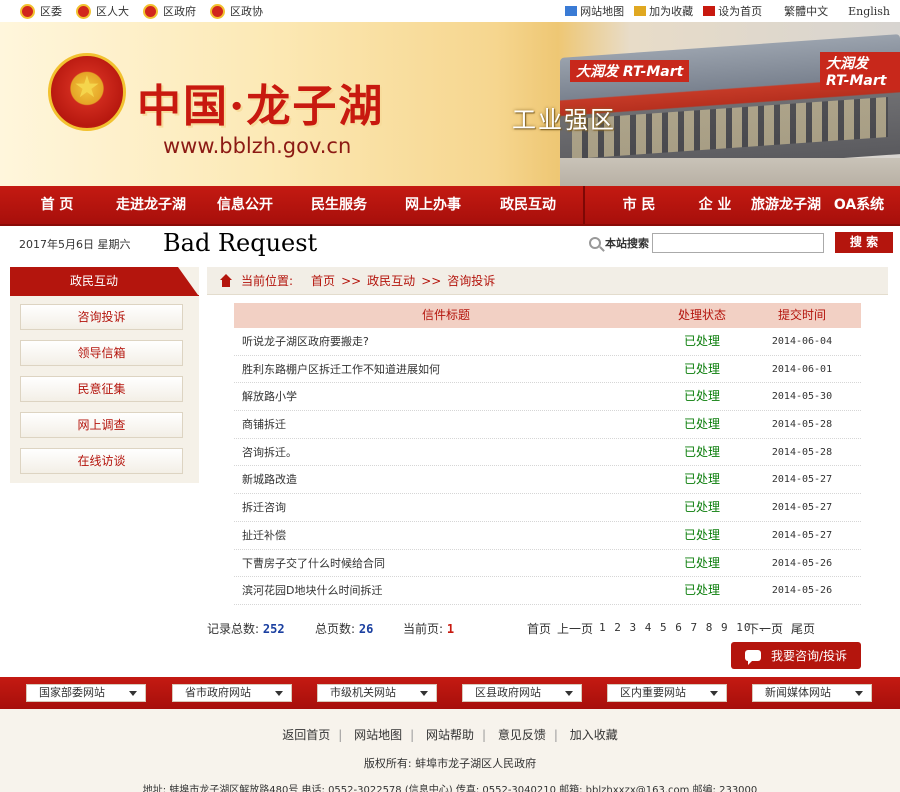  What do you see at coordinates (802, 452) in the screenshot?
I see `submit-date: 2014-05-28` at bounding box center [802, 452].